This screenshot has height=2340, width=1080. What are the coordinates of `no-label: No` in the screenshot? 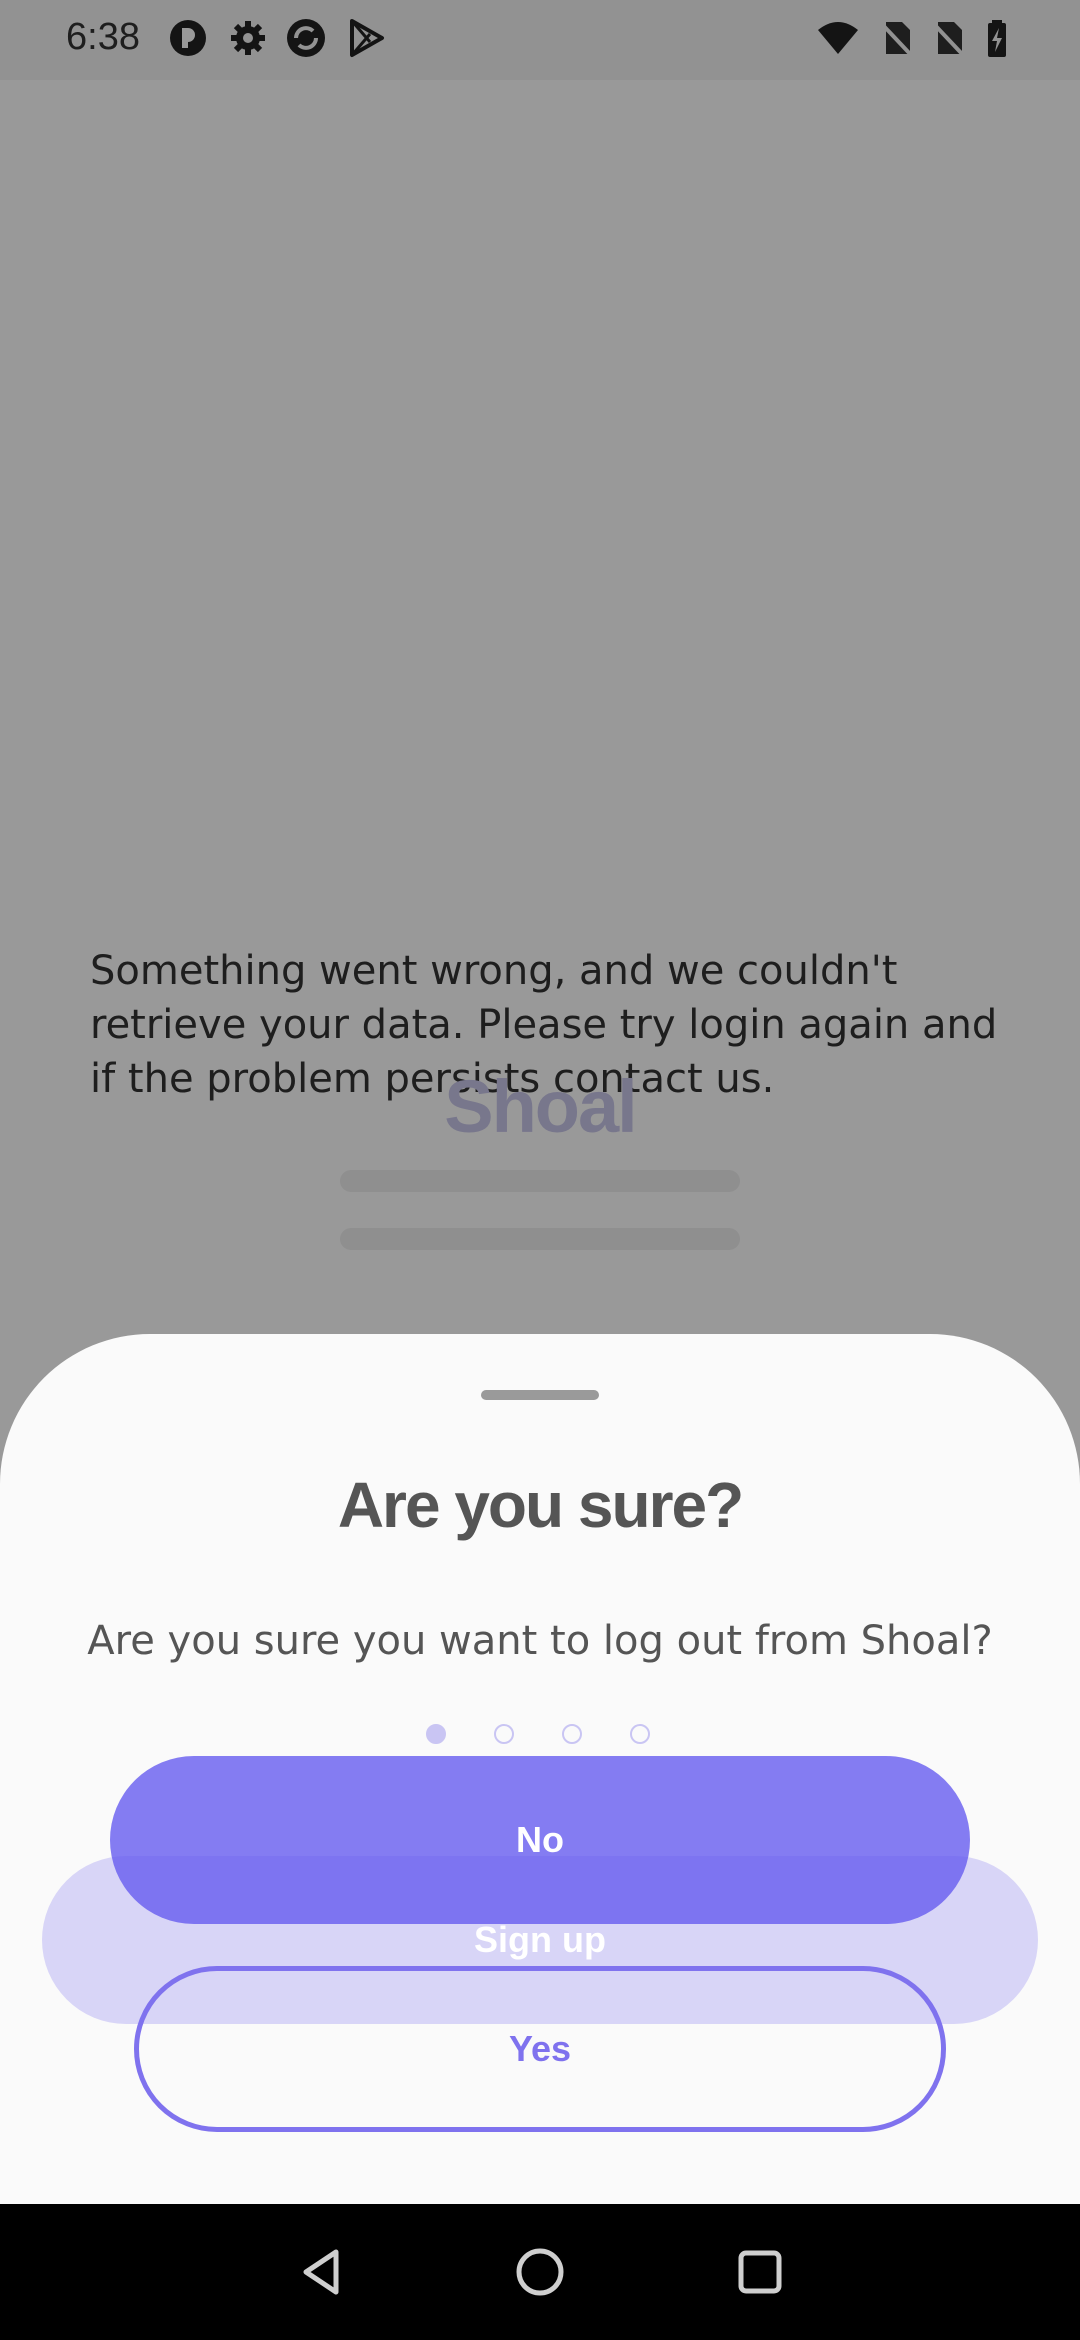 It's located at (540, 1839).